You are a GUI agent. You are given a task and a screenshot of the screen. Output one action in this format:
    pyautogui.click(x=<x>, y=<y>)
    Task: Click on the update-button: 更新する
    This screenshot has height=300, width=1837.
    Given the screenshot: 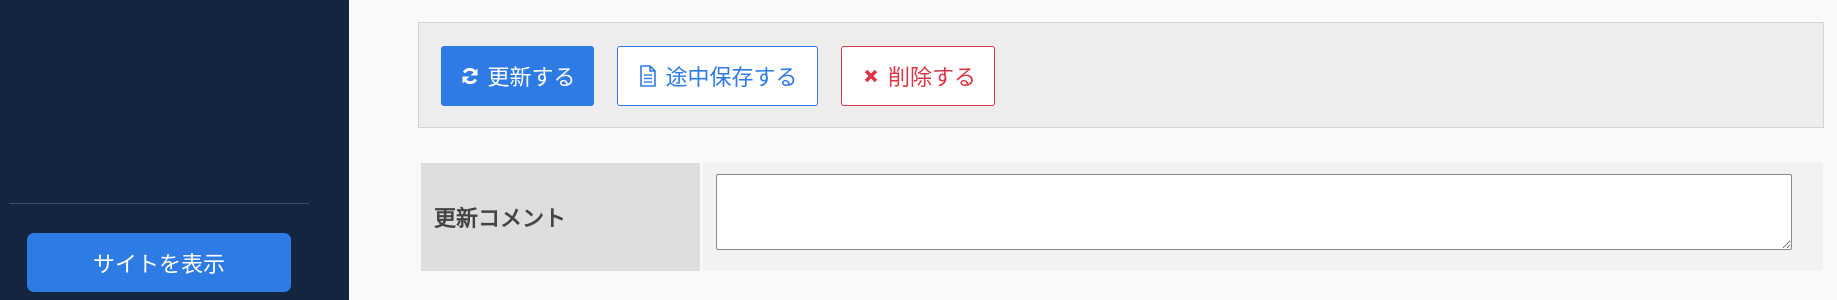 What is the action you would take?
    pyautogui.click(x=517, y=76)
    